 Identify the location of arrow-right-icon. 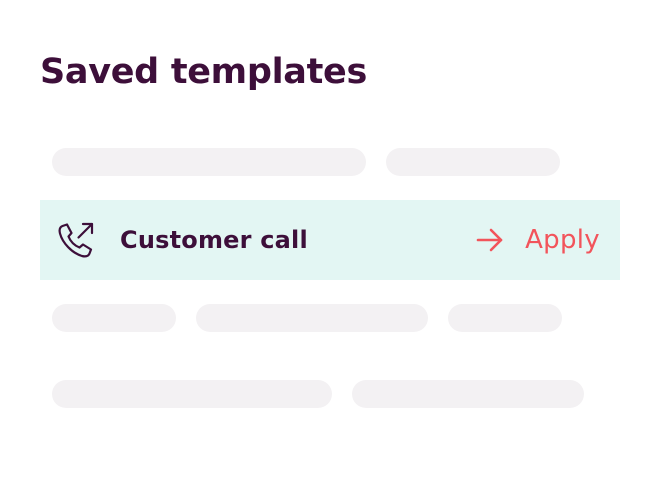
(489, 240).